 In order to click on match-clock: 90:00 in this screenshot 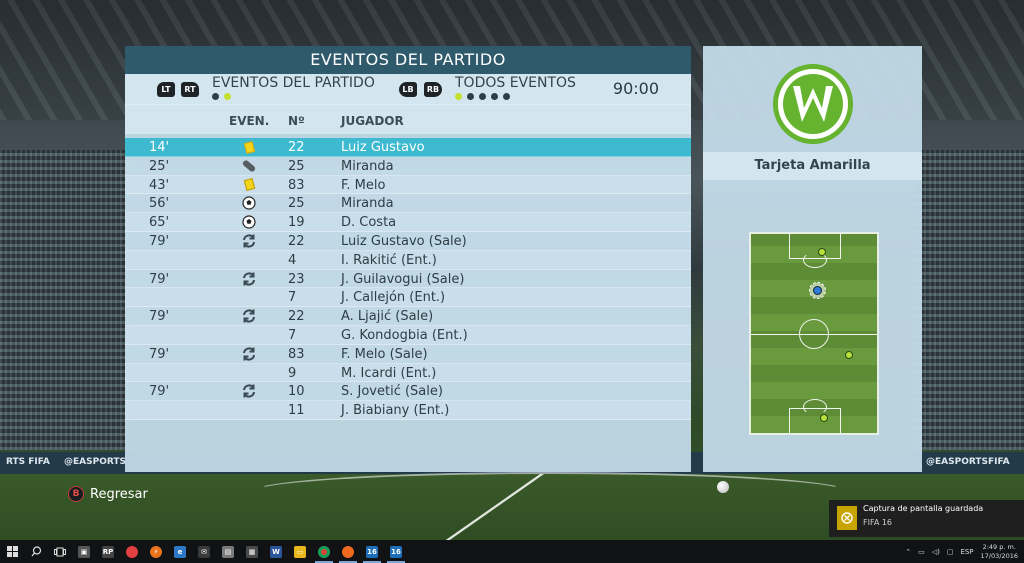, I will do `click(635, 88)`.